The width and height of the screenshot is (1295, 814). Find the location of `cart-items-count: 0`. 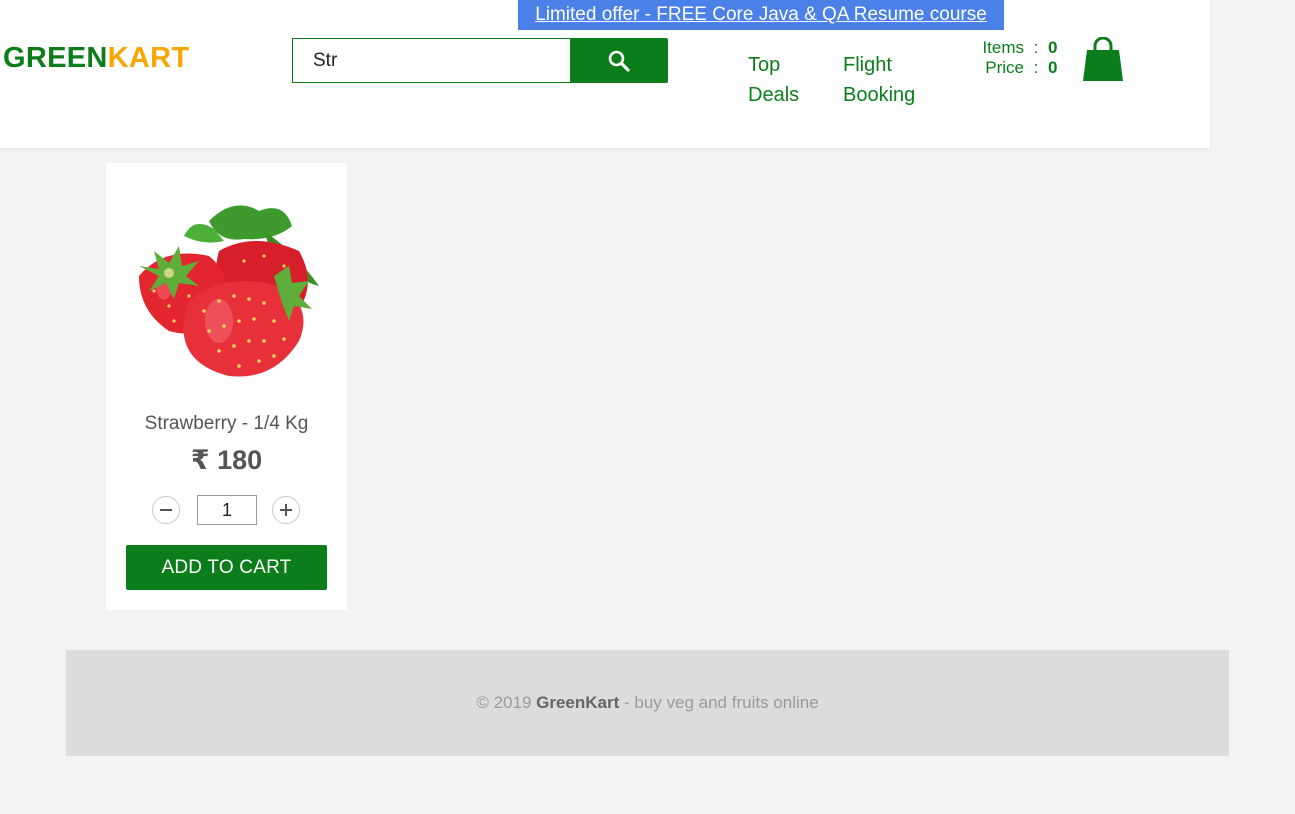

cart-items-count: 0 is located at coordinates (1053, 47).